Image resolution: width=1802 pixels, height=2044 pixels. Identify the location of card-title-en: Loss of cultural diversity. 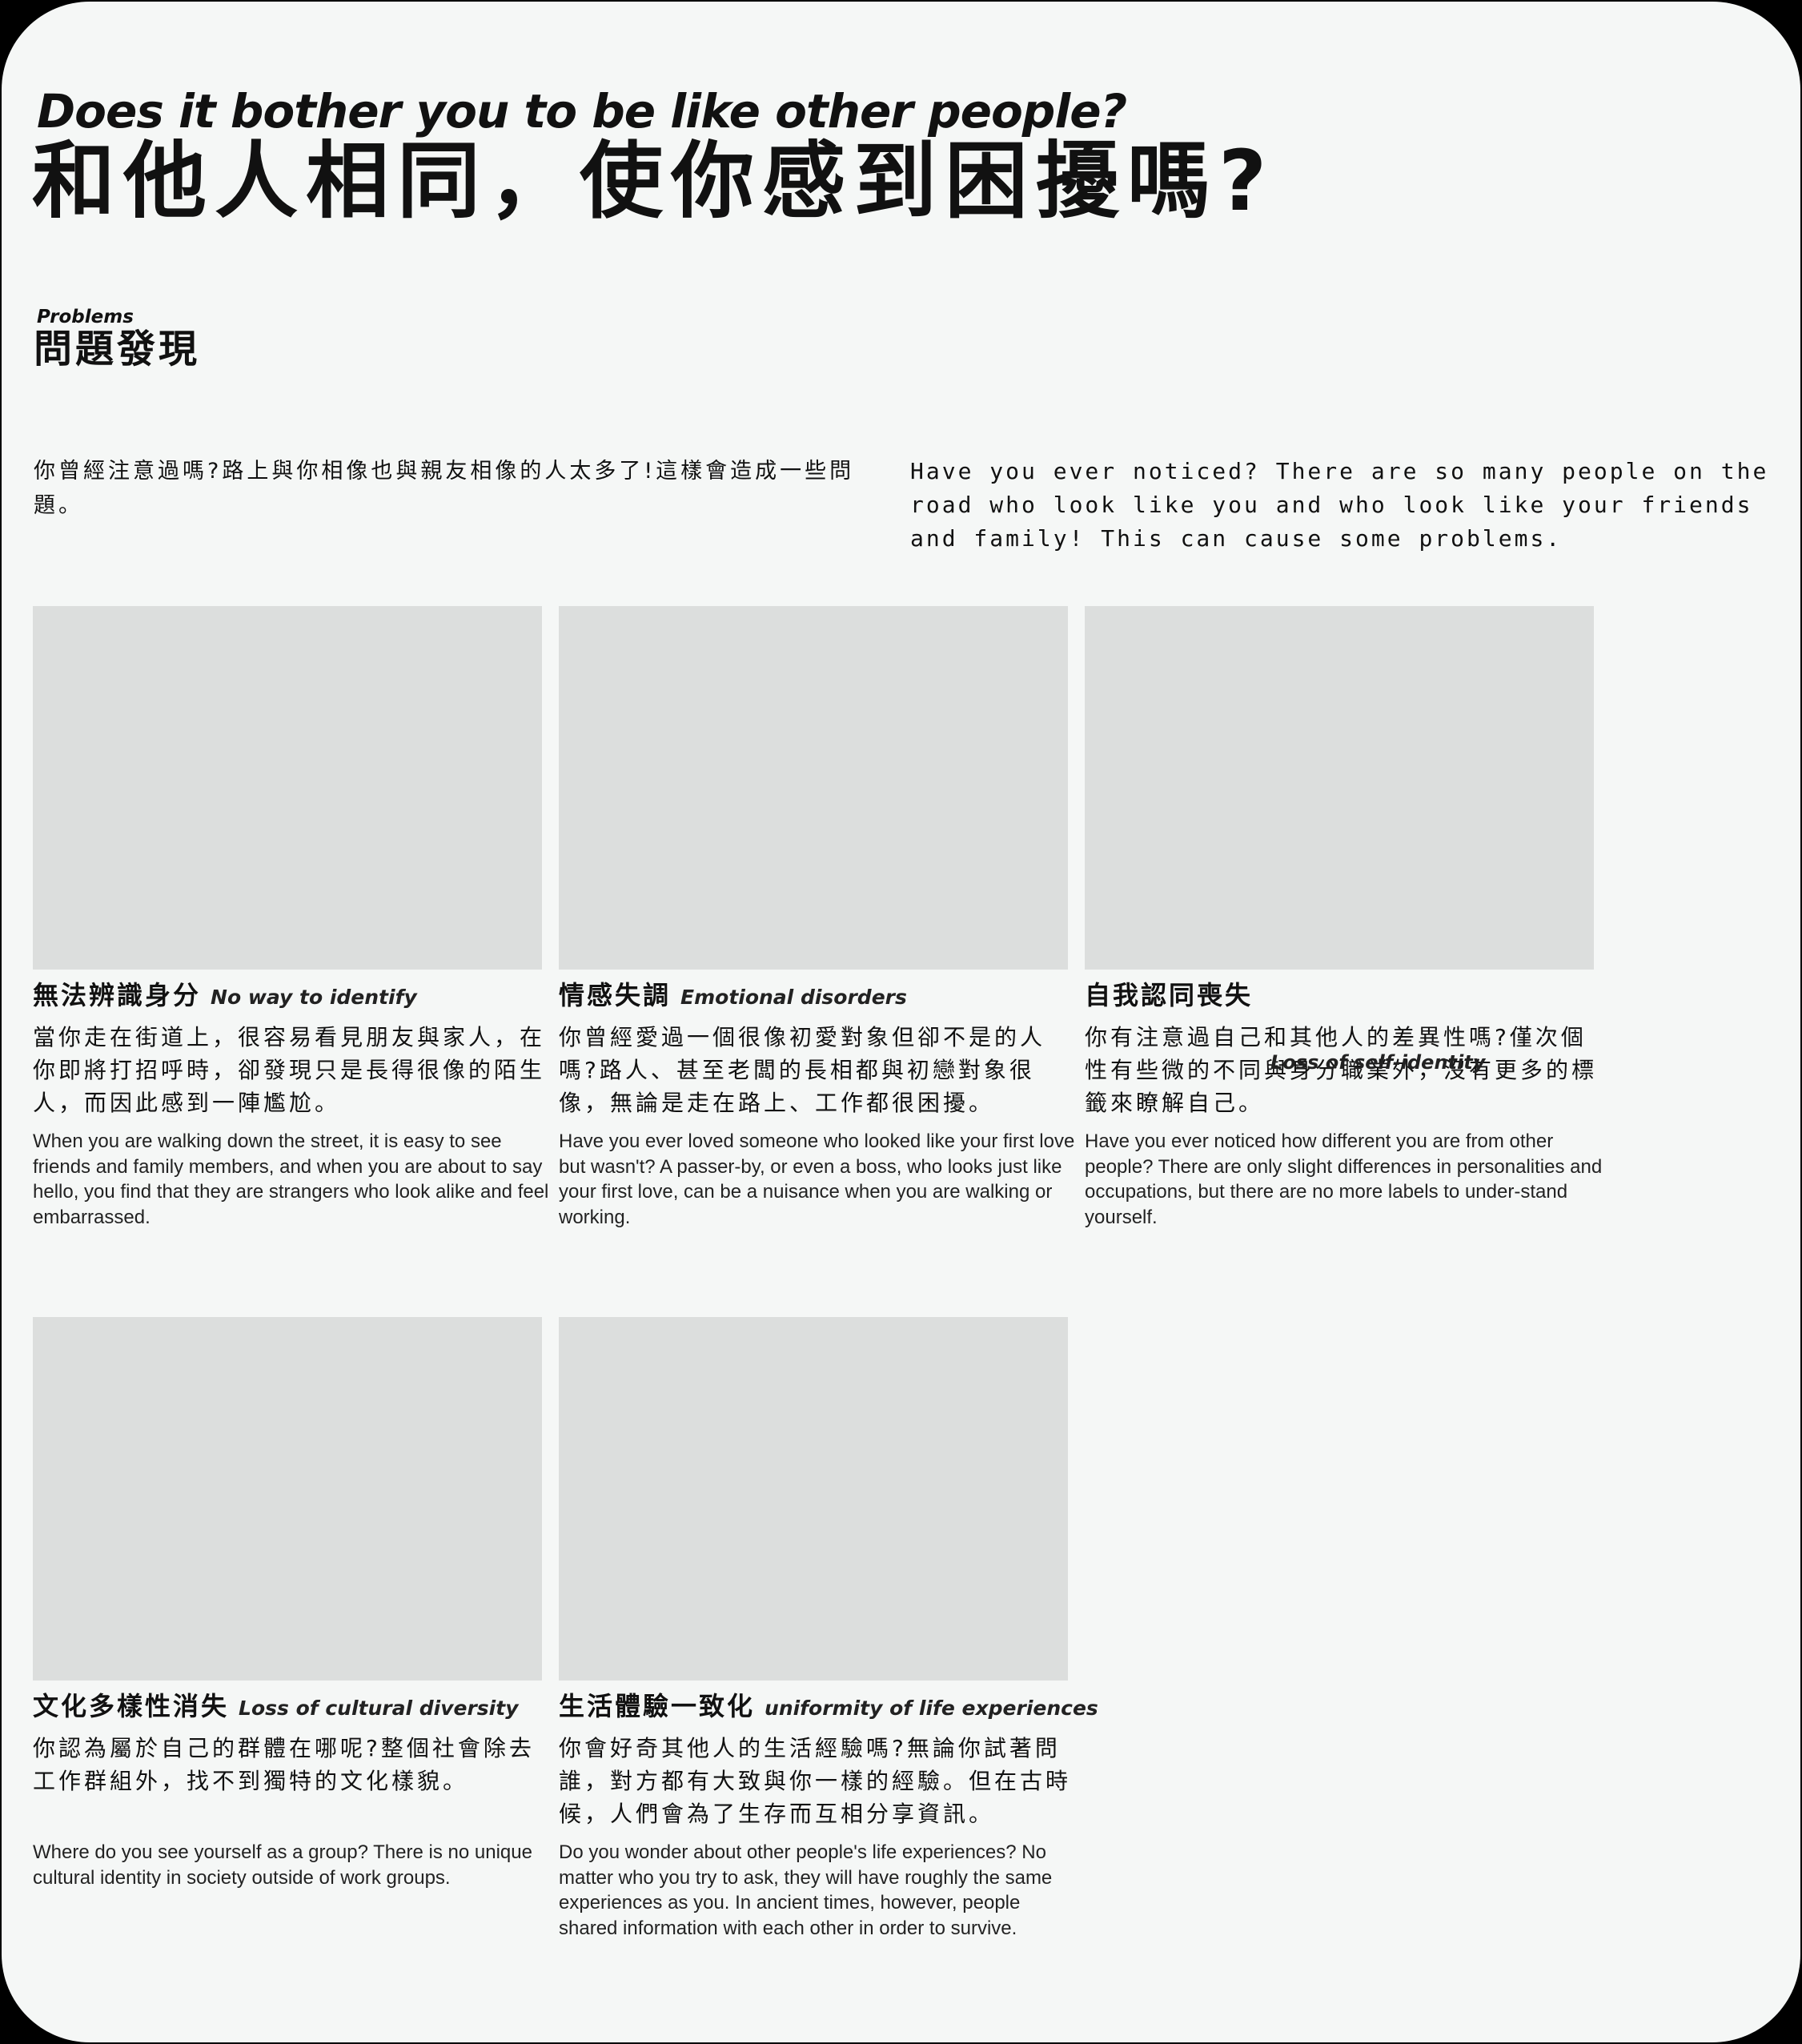
(379, 1708).